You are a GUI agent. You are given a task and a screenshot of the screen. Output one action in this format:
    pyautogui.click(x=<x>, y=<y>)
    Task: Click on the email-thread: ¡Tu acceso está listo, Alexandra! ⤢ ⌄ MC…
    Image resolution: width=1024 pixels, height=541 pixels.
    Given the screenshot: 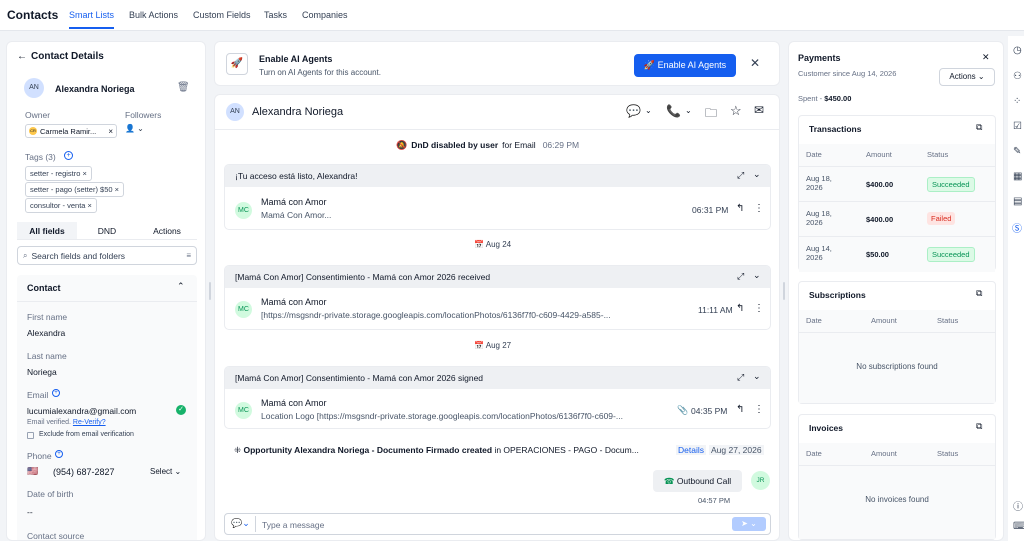 What is the action you would take?
    pyautogui.click(x=497, y=197)
    